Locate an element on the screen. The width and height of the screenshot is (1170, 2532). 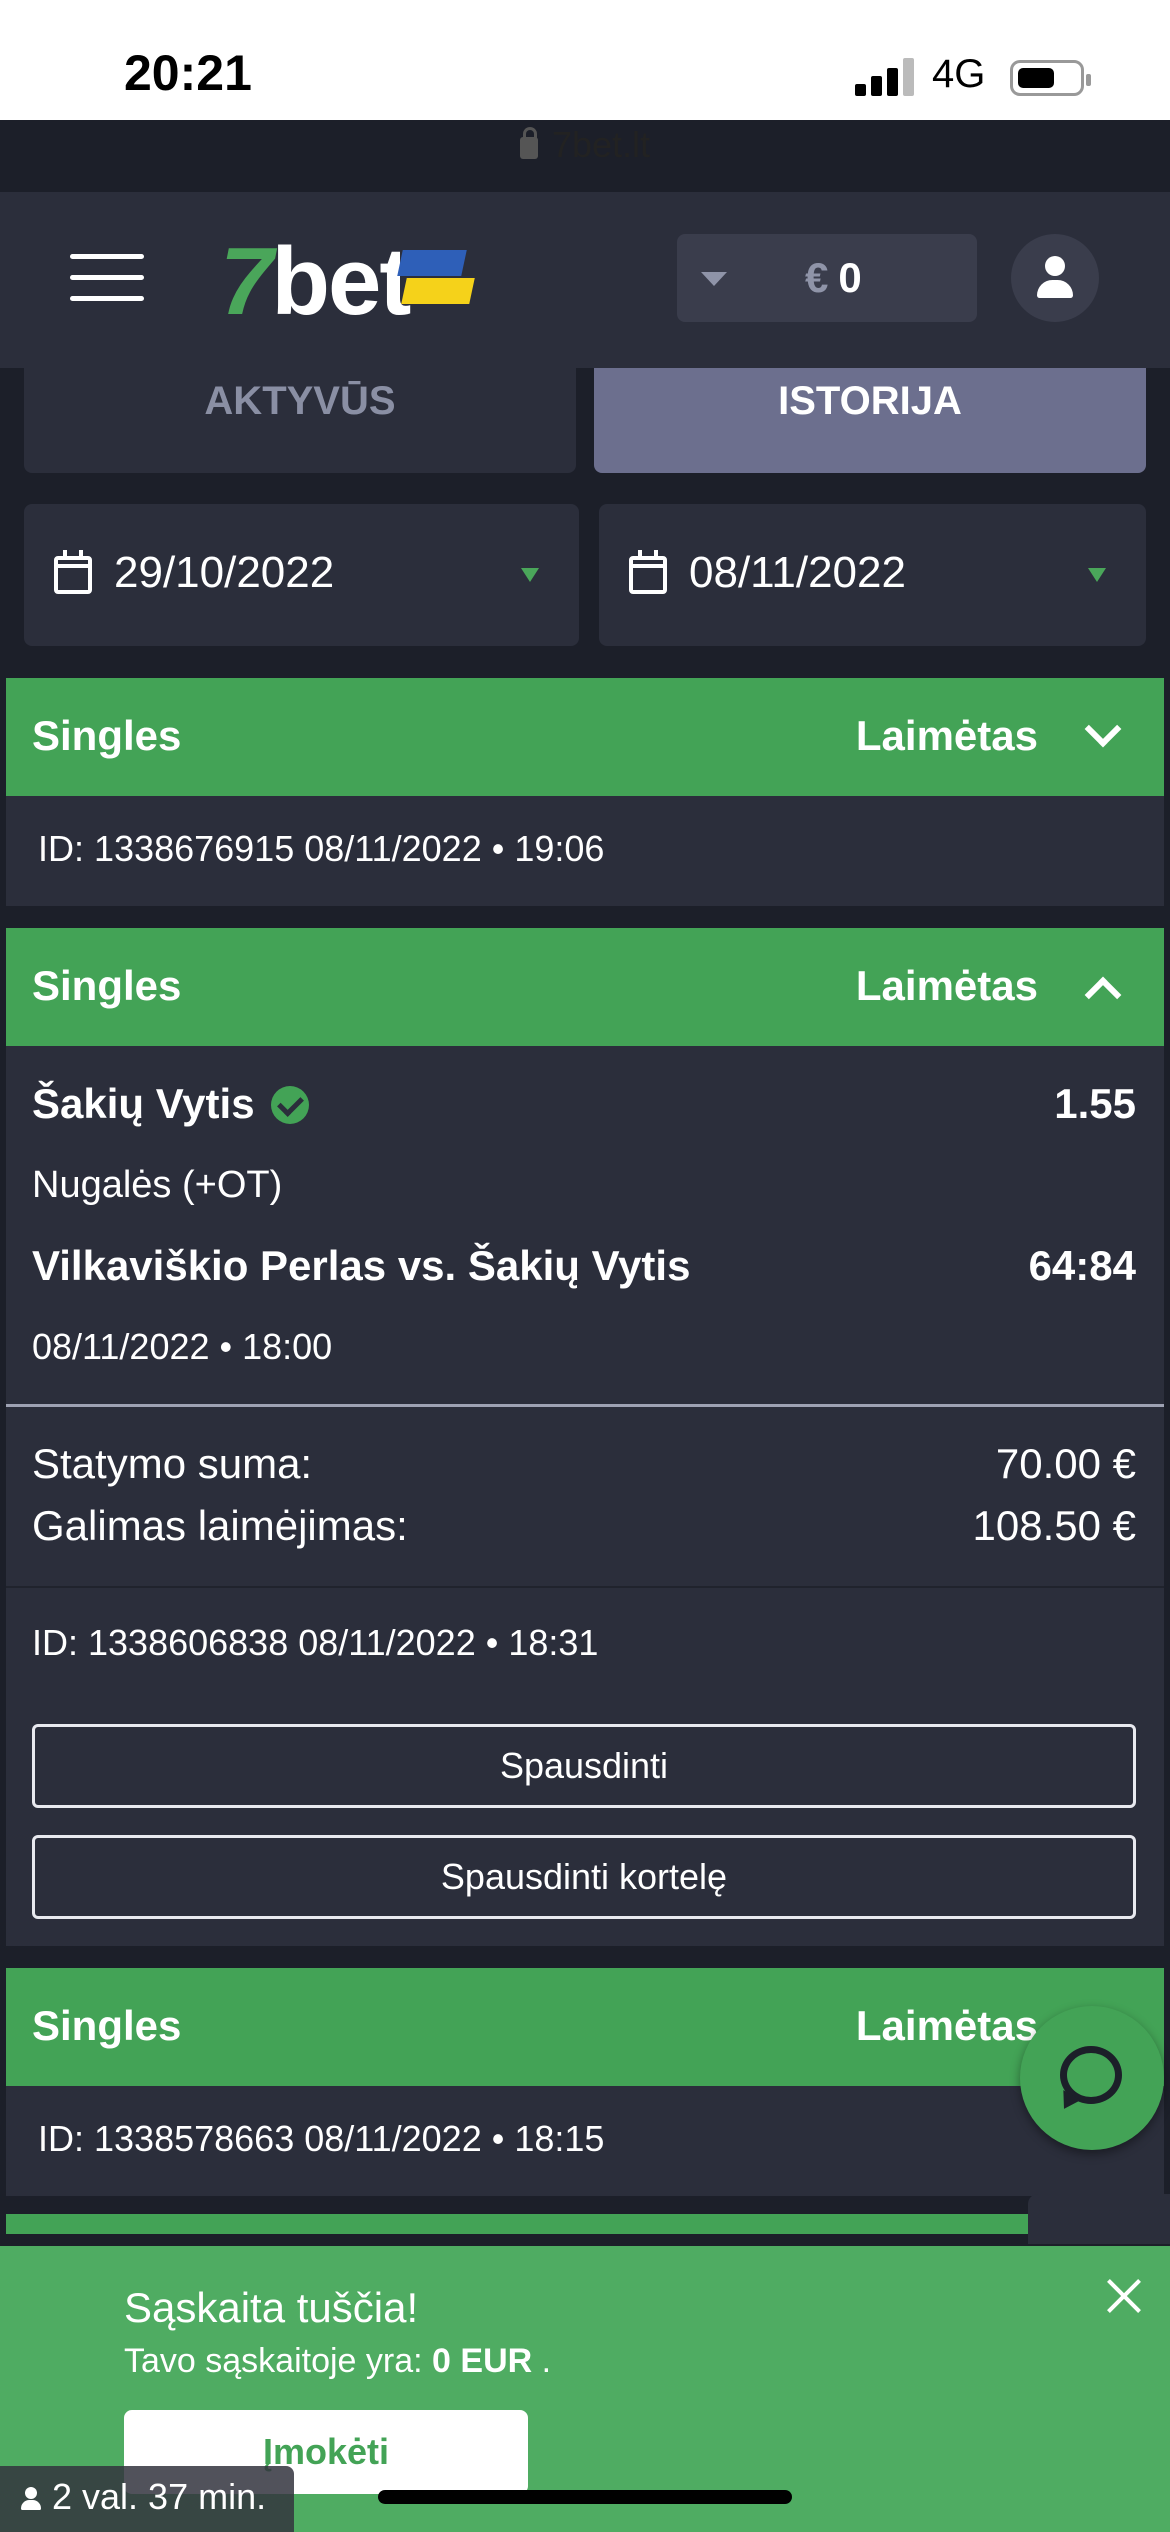
network-type: 4G is located at coordinates (959, 74).